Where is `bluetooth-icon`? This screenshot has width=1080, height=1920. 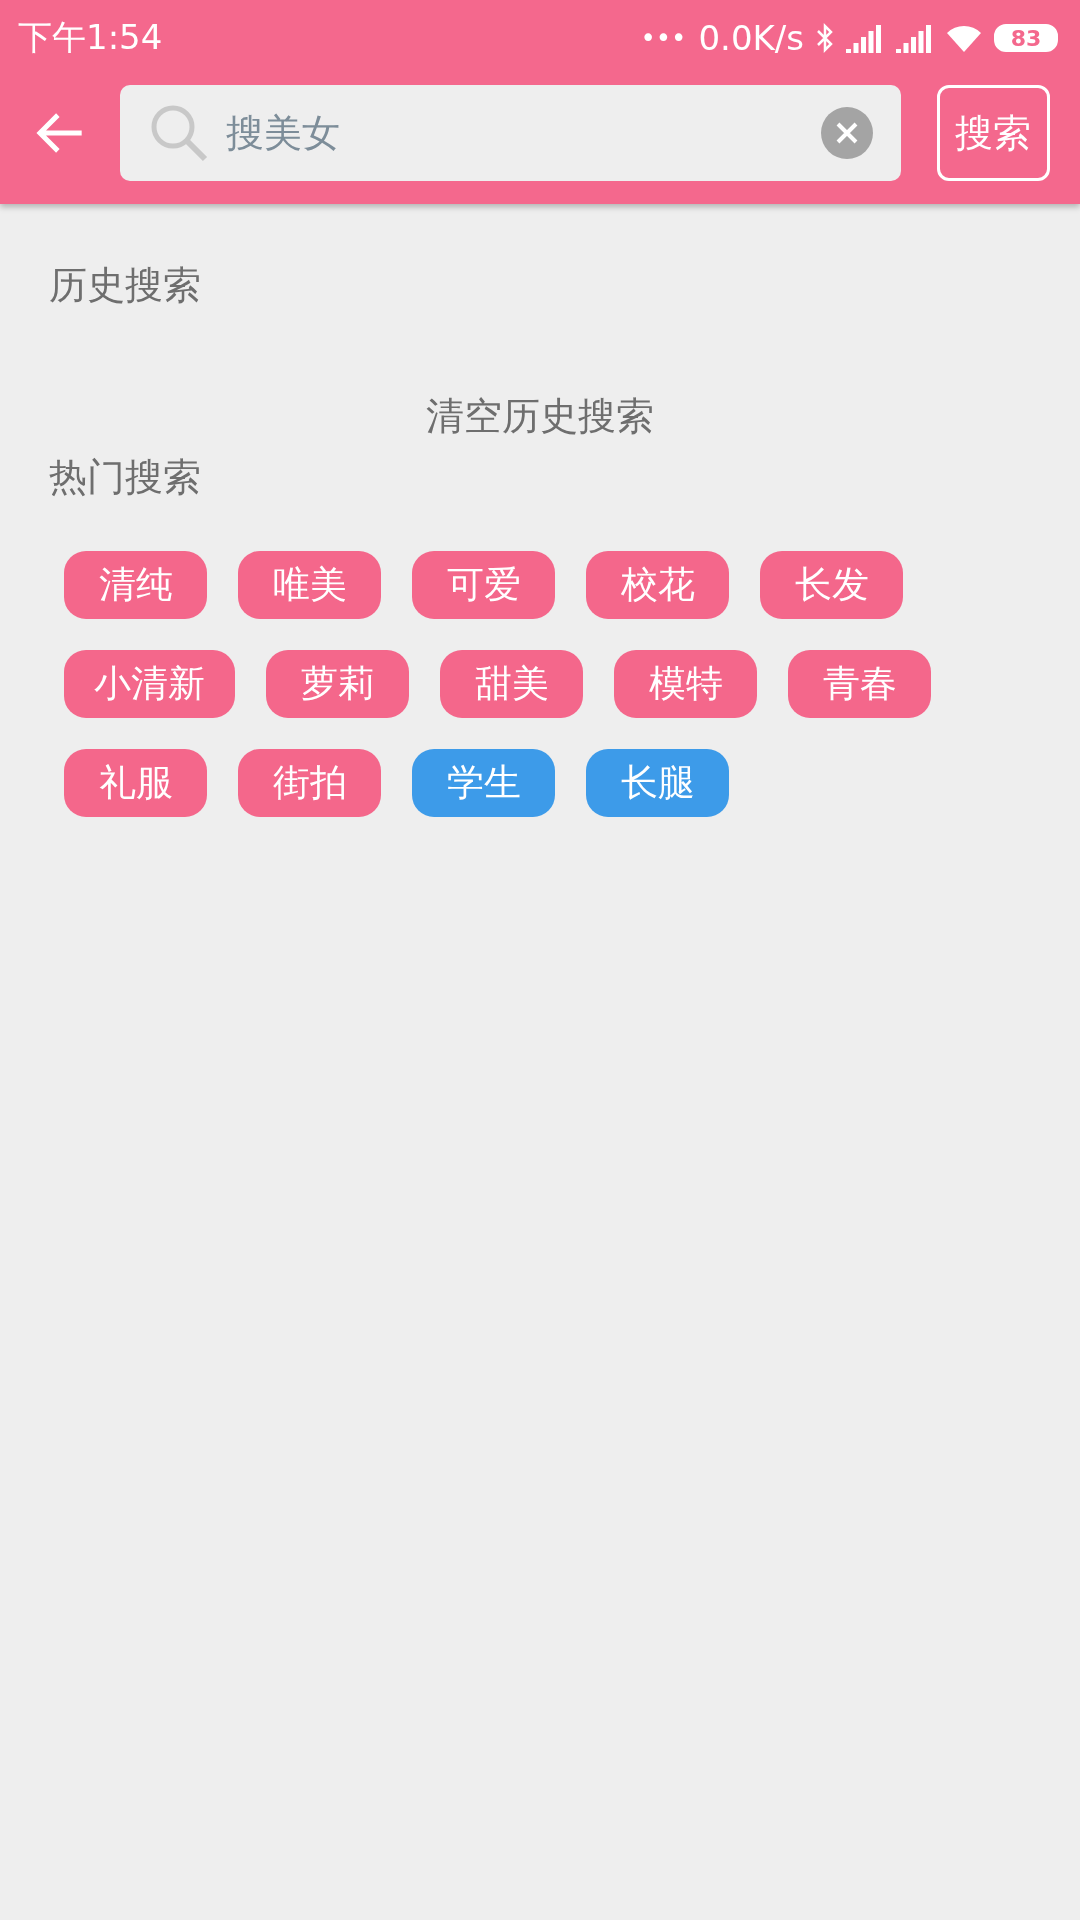 bluetooth-icon is located at coordinates (825, 38).